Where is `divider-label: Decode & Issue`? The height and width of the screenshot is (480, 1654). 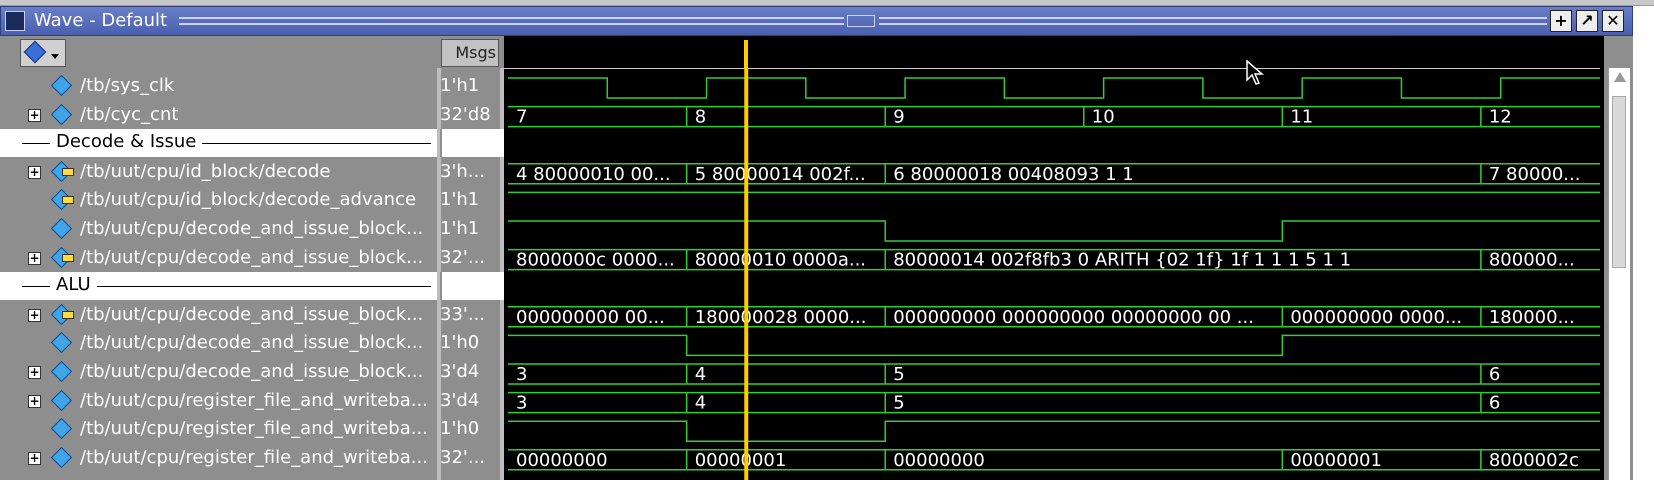 divider-label: Decode & Issue is located at coordinates (126, 142).